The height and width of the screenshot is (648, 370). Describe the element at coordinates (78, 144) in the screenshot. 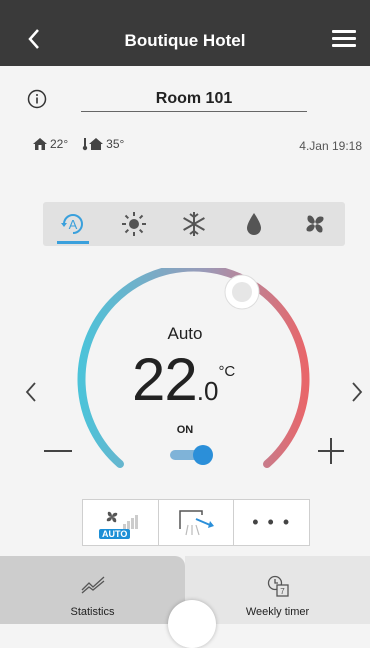

I see `temperature-readouts: 22° 35°` at that location.